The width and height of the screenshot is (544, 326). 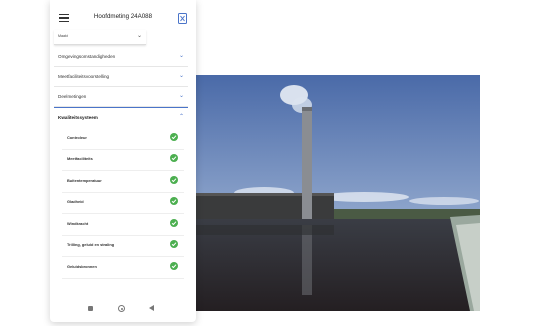 I want to click on app-bar: Hoofdmeting 24A088, so click(x=123, y=16).